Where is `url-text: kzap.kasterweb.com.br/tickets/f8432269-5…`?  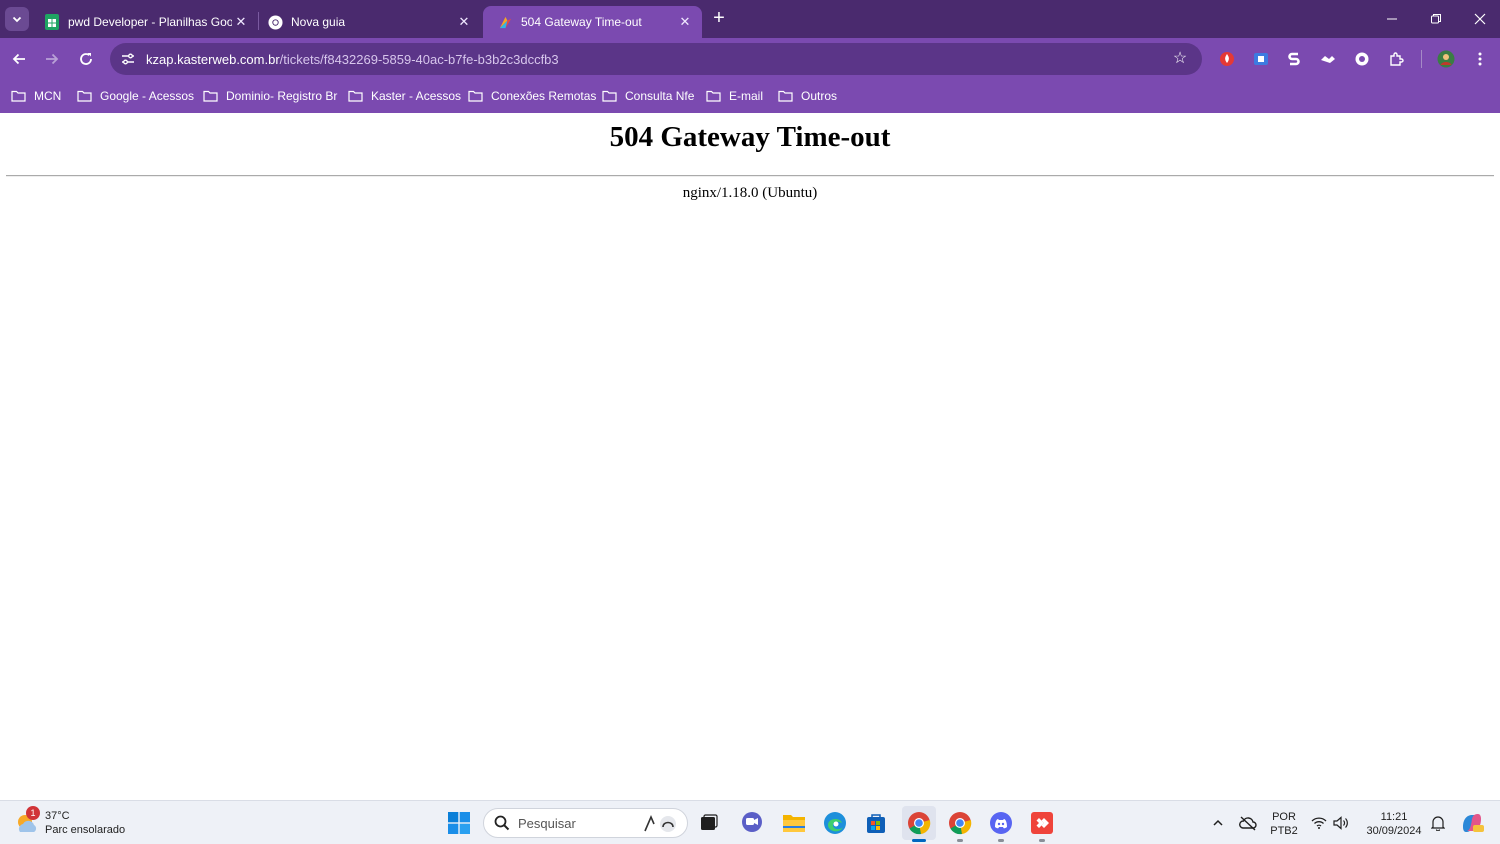 url-text: kzap.kasterweb.com.br/tickets/f8432269-5… is located at coordinates (352, 59).